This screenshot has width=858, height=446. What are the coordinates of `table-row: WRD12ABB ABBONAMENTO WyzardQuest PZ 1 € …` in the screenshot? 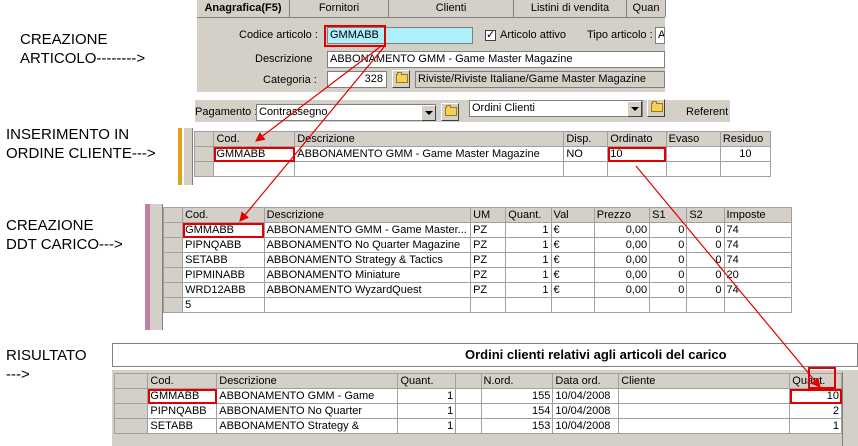 It's located at (477, 290).